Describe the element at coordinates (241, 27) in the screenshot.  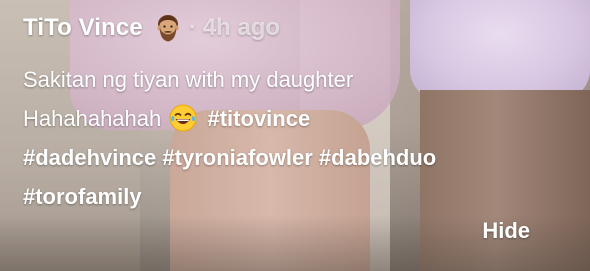
I see `post-timestamp: 4h ago` at that location.